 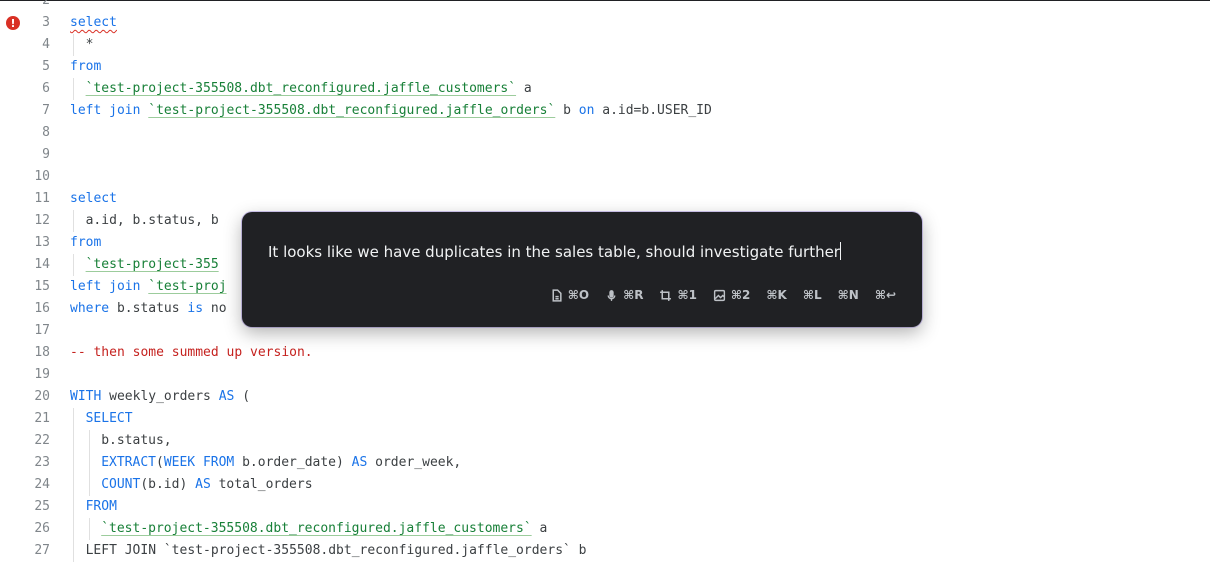 I want to click on shortcut-label: ⌘O, so click(x=578, y=295).